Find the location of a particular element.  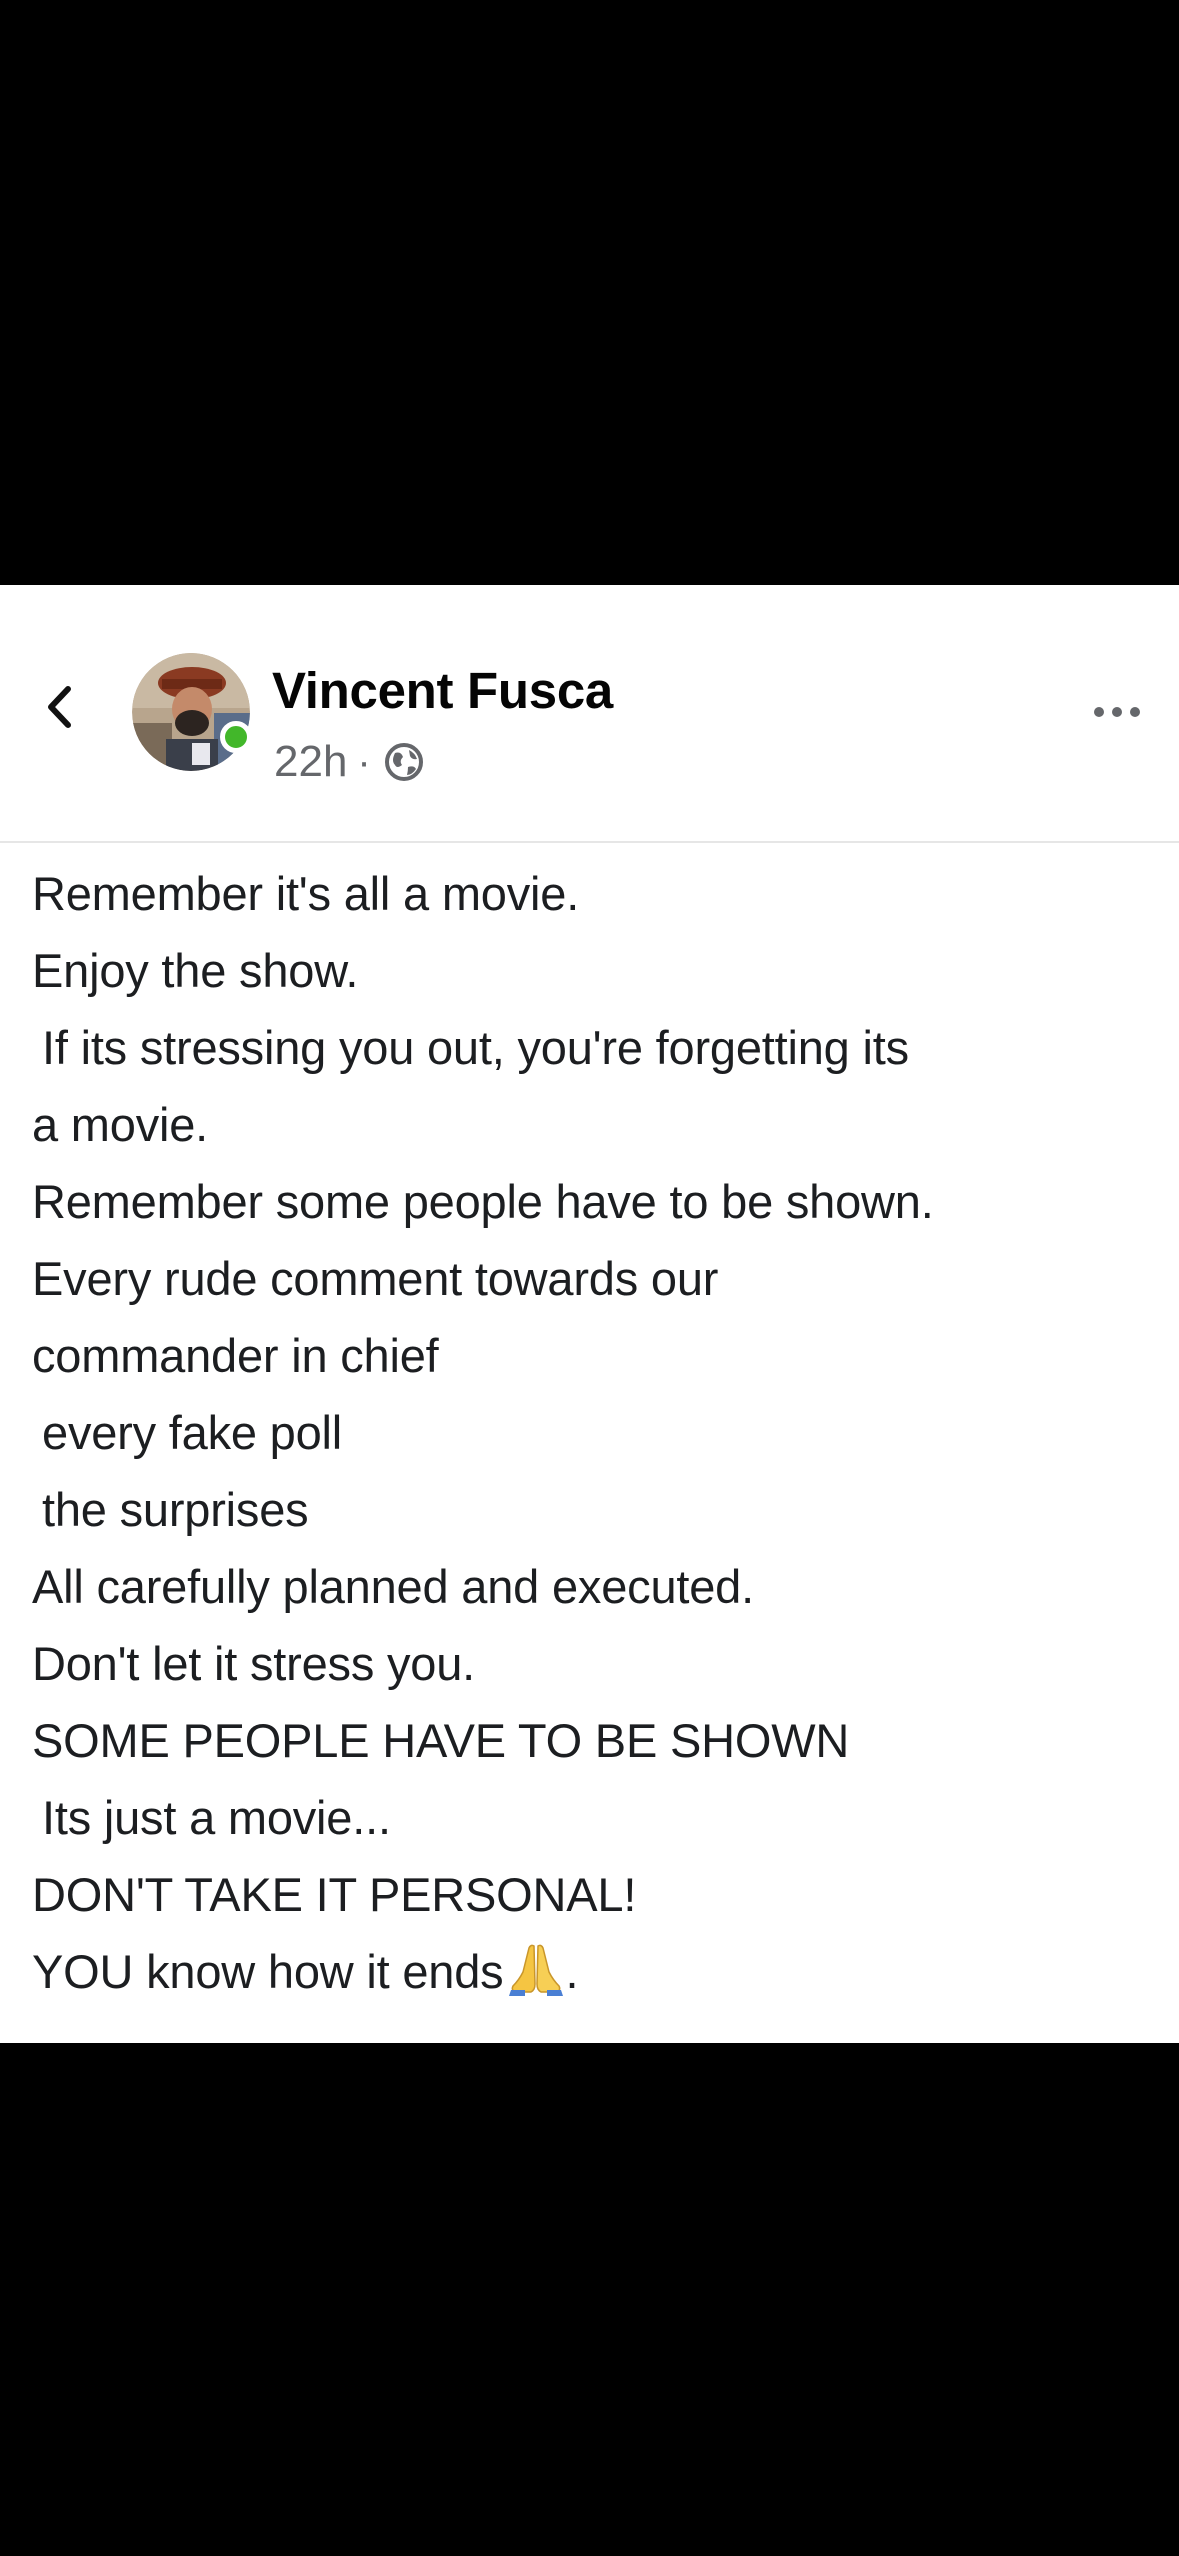

post-line-last: YOU know how it ends . is located at coordinates (592, 1971).